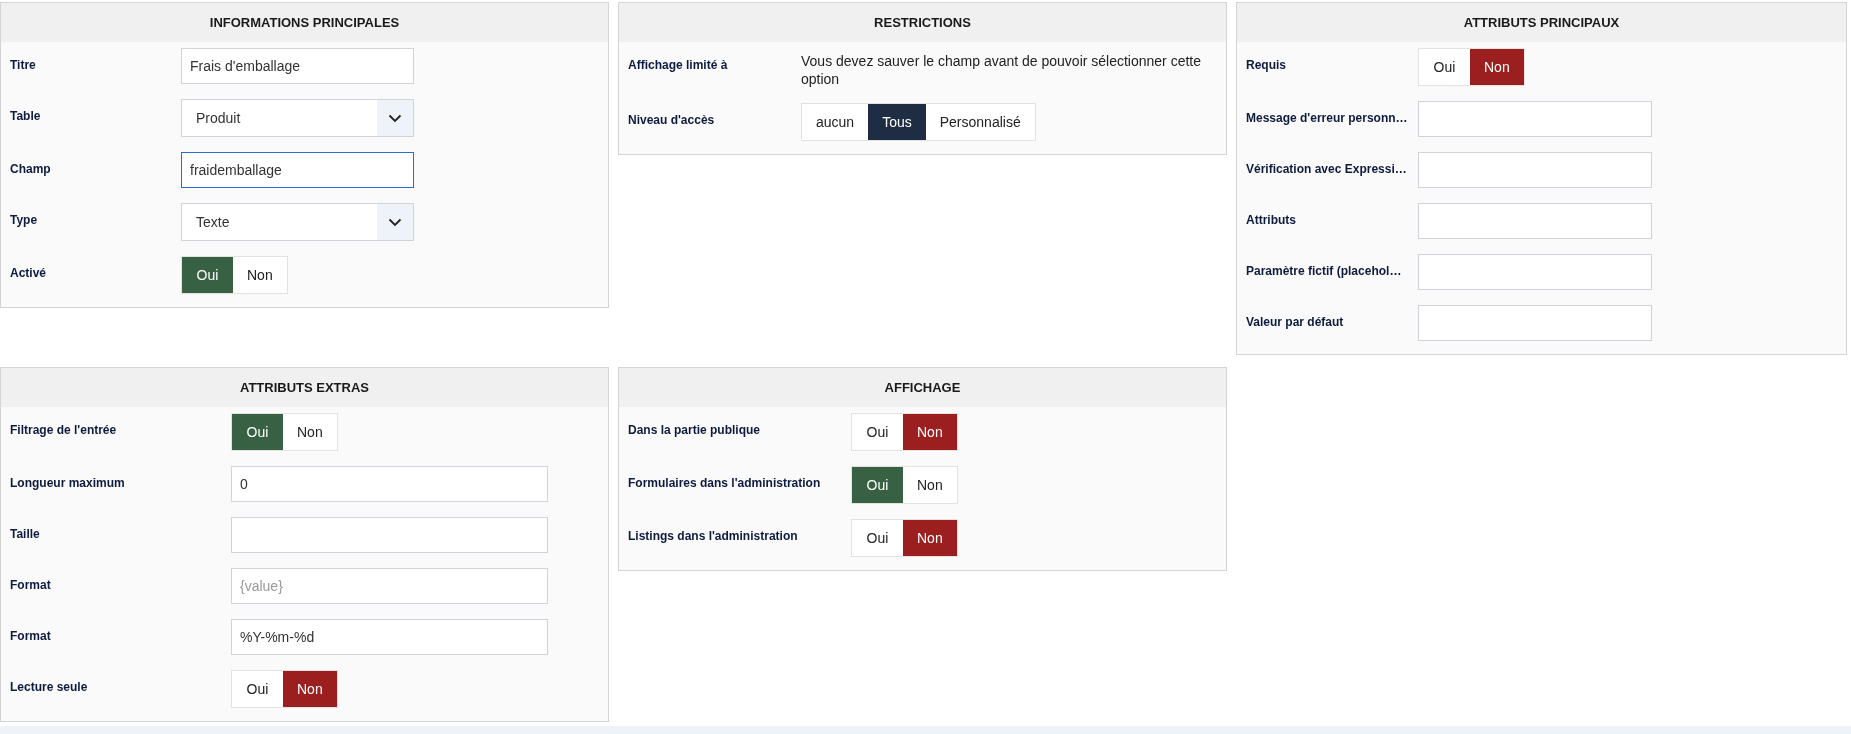 This screenshot has width=1851, height=734. I want to click on panel-title: INFORMATIONS PRINCIPALES, so click(304, 22).